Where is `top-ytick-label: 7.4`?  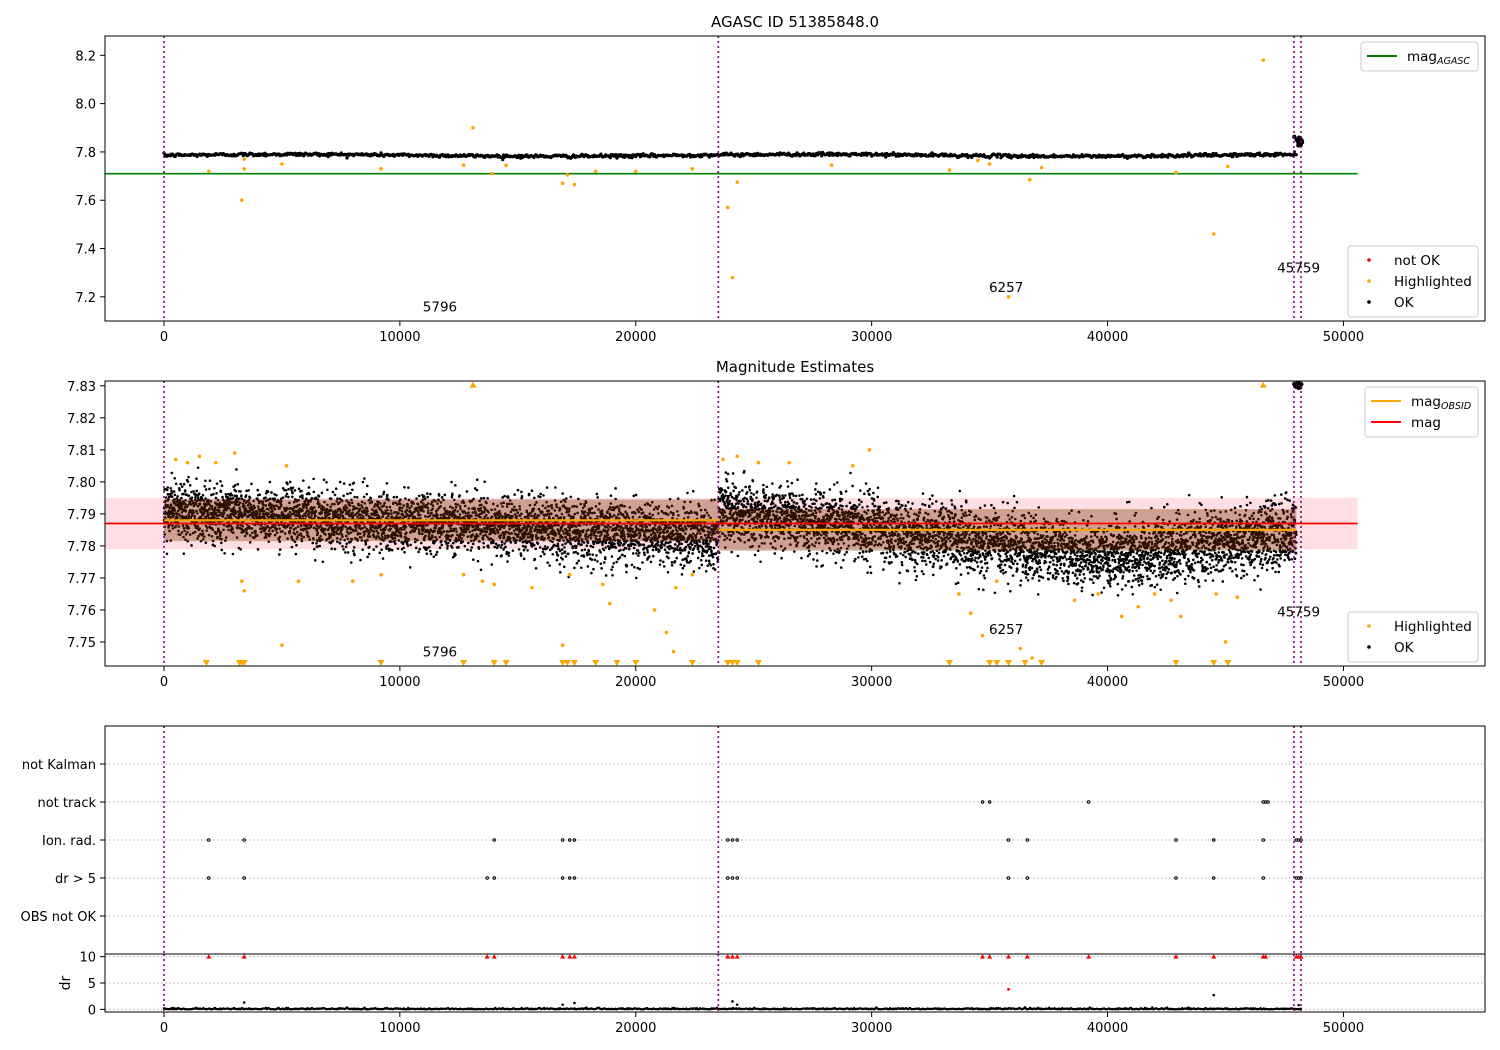 top-ytick-label: 7.4 is located at coordinates (85, 250).